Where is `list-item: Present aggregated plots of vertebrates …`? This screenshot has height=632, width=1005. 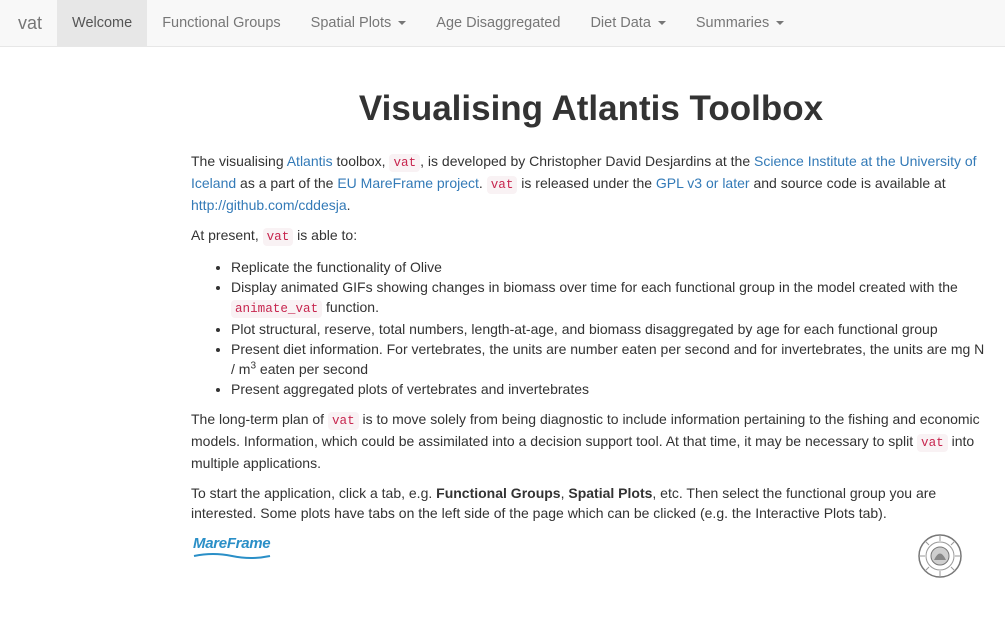
list-item: Present aggregated plots of vertebrates … is located at coordinates (611, 389).